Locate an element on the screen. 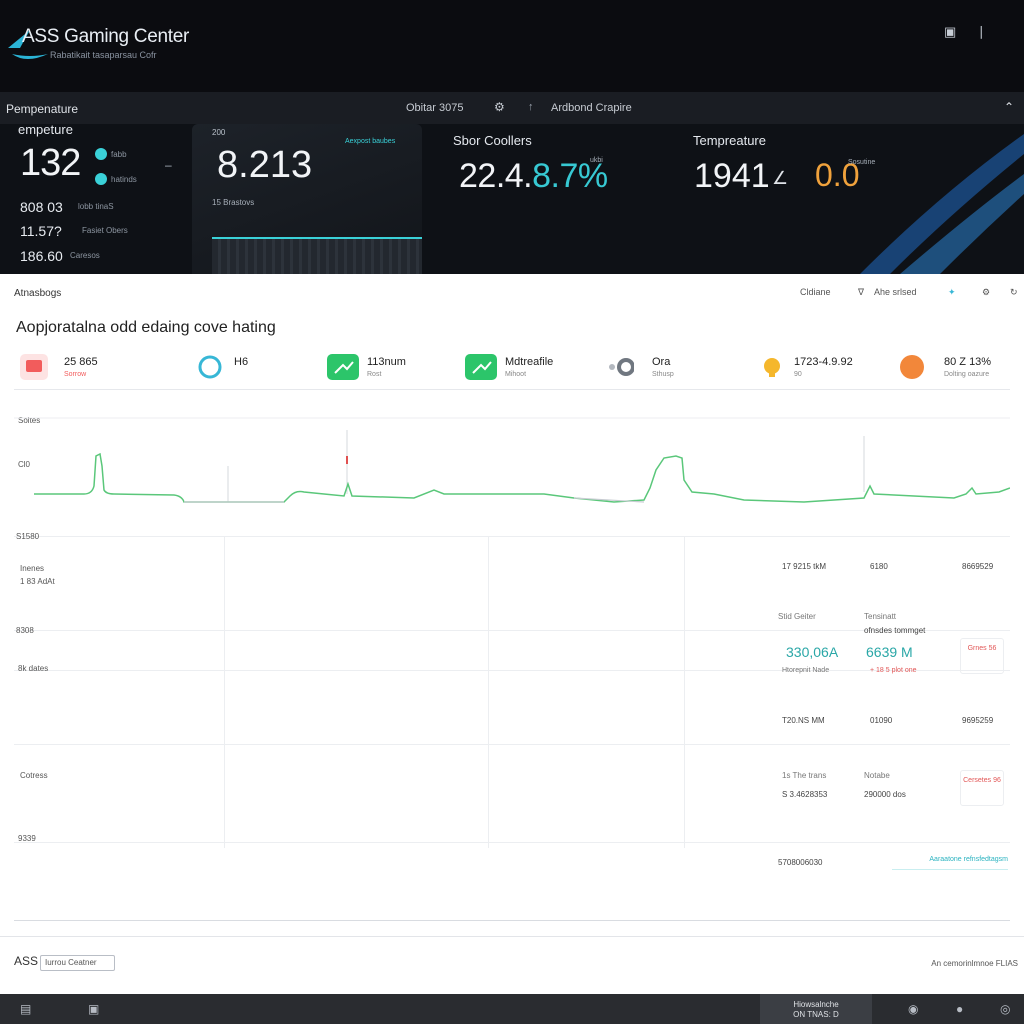 The width and height of the screenshot is (1024, 1024). metric-value: 808 03 is located at coordinates (41, 207).